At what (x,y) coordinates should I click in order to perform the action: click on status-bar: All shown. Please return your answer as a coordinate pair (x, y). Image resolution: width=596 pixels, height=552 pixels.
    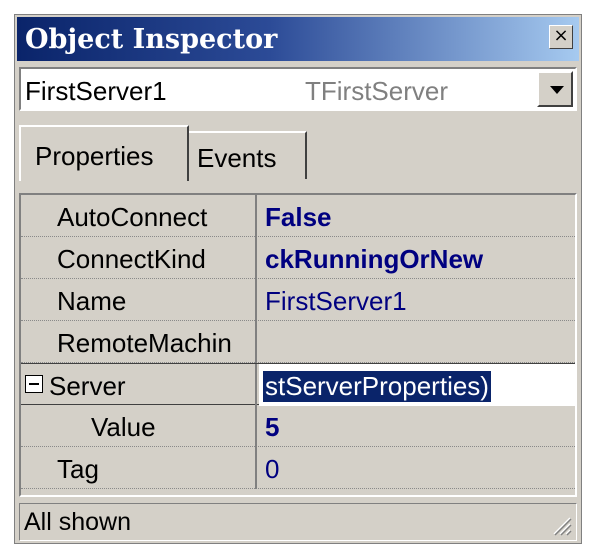
    Looking at the image, I should click on (298, 522).